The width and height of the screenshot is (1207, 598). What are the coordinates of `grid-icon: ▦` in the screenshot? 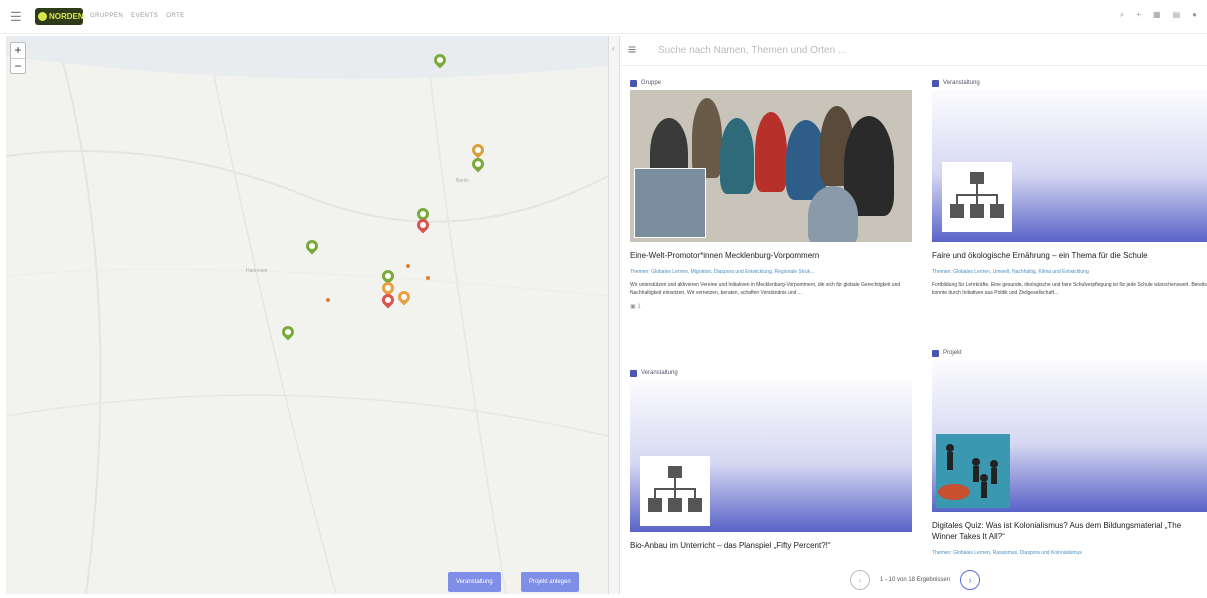 It's located at (1157, 15).